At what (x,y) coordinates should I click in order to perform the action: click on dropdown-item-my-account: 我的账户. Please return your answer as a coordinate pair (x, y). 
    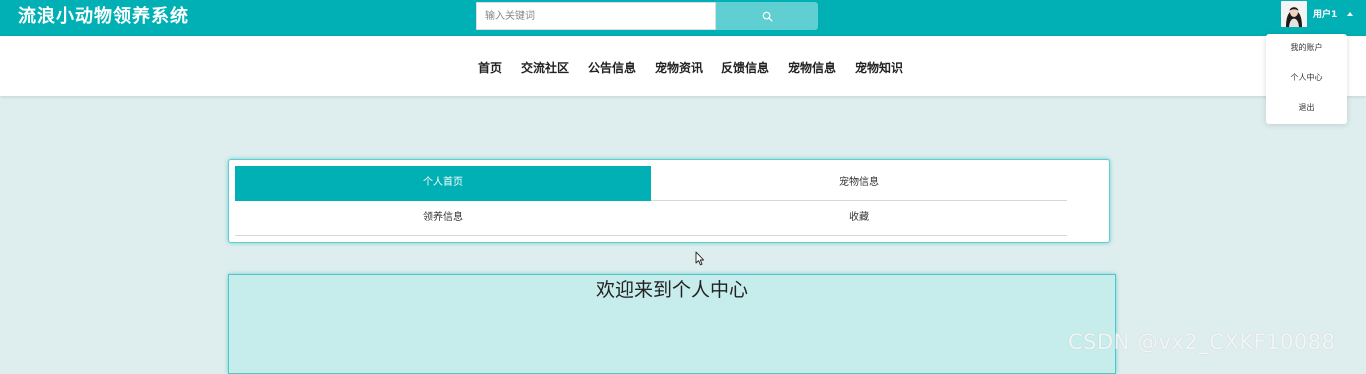
    Looking at the image, I should click on (1306, 48).